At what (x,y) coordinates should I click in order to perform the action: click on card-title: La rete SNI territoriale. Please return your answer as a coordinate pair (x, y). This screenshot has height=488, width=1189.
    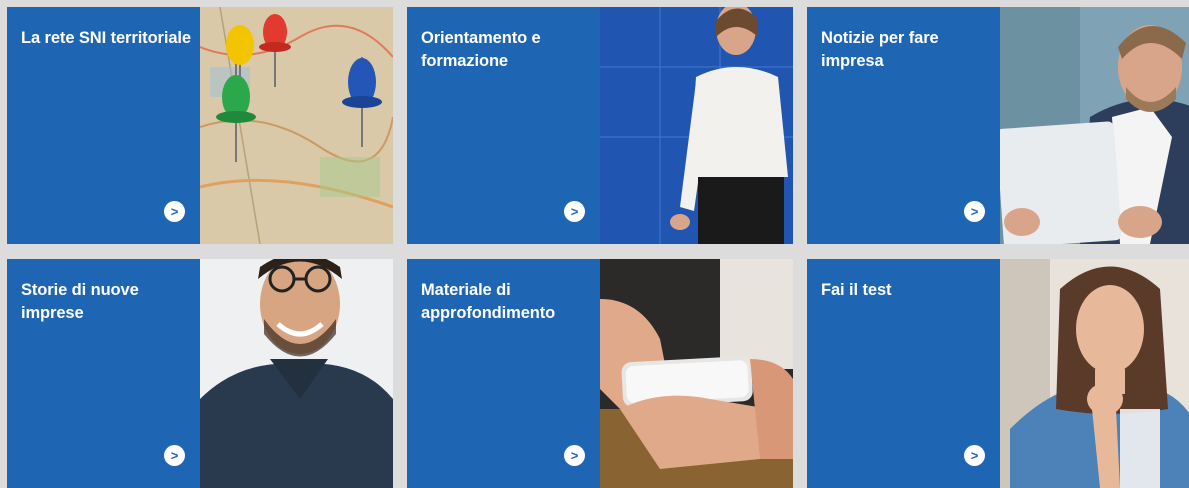
    Looking at the image, I should click on (106, 38).